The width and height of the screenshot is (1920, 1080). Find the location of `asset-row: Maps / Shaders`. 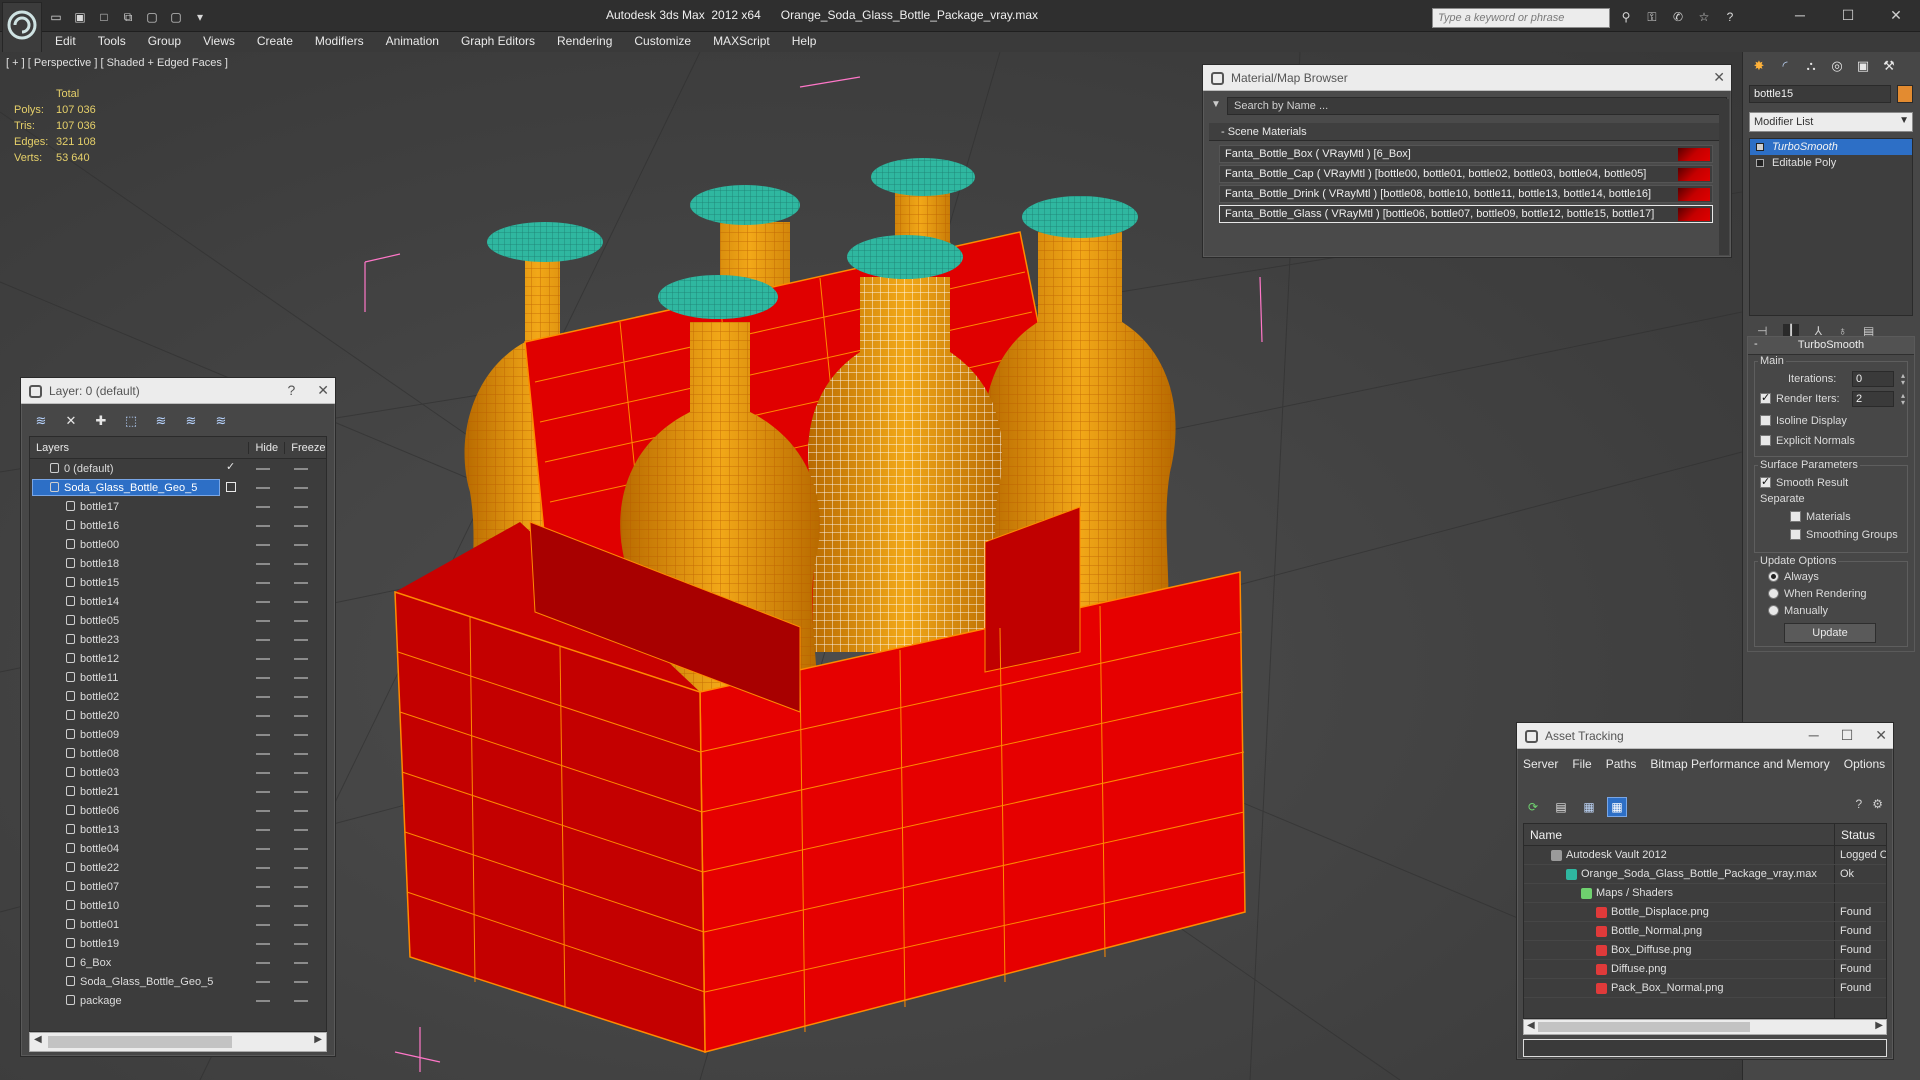

asset-row: Maps / Shaders is located at coordinates (1705, 893).